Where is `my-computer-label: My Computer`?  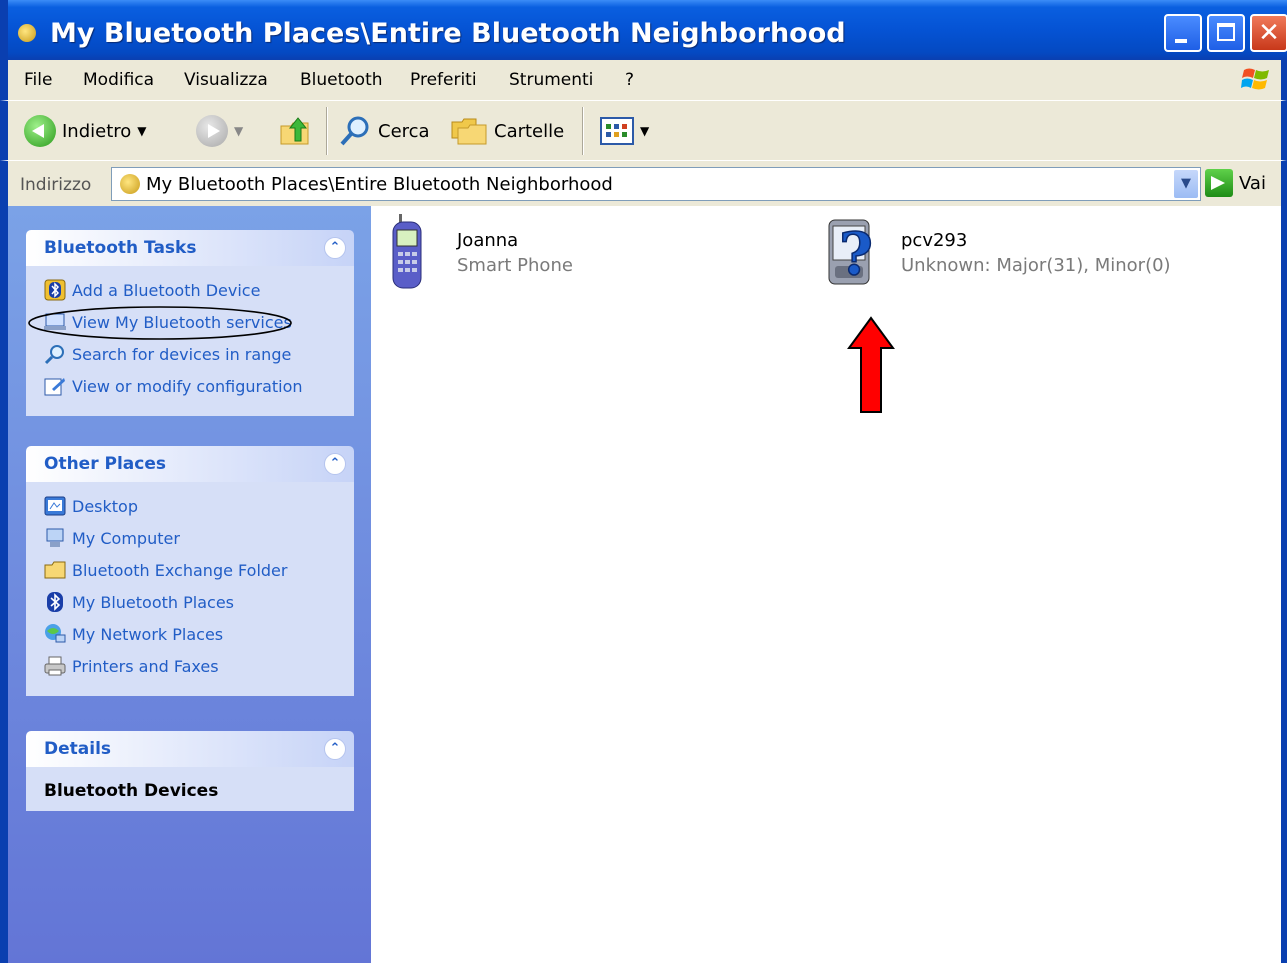
my-computer-label: My Computer is located at coordinates (126, 538).